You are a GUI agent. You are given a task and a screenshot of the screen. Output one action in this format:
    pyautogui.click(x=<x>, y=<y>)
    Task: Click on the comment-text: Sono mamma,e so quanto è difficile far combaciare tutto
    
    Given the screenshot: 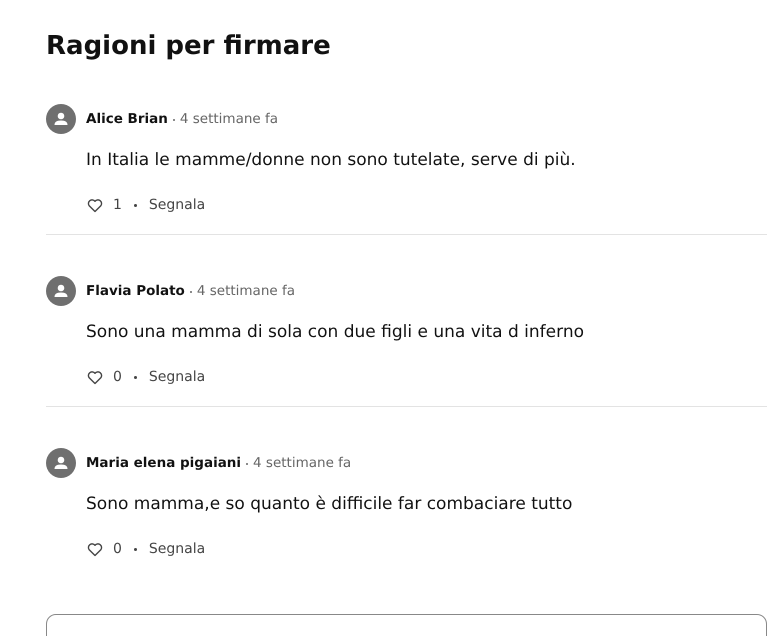 What is the action you would take?
    pyautogui.click(x=329, y=504)
    